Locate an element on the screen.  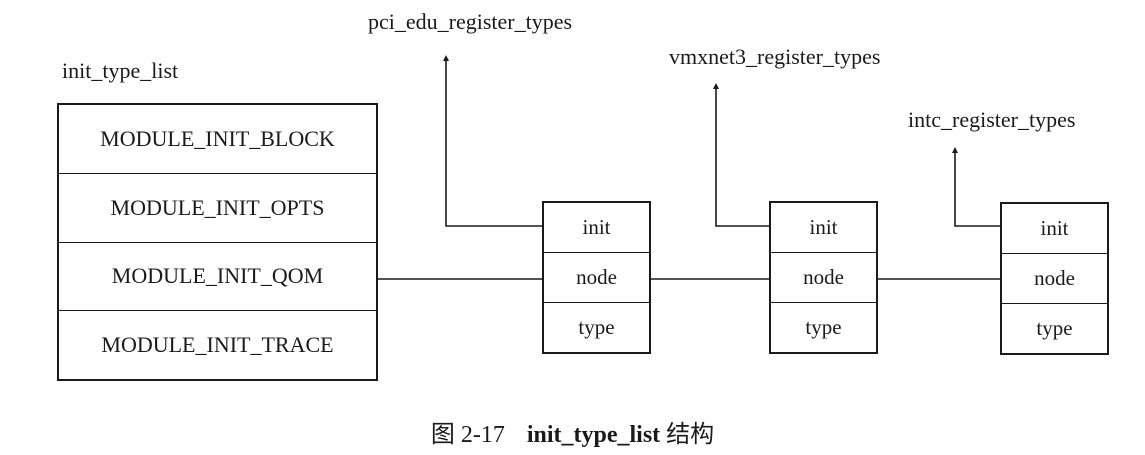
module-entry-box-1: init node type is located at coordinates (596, 277).